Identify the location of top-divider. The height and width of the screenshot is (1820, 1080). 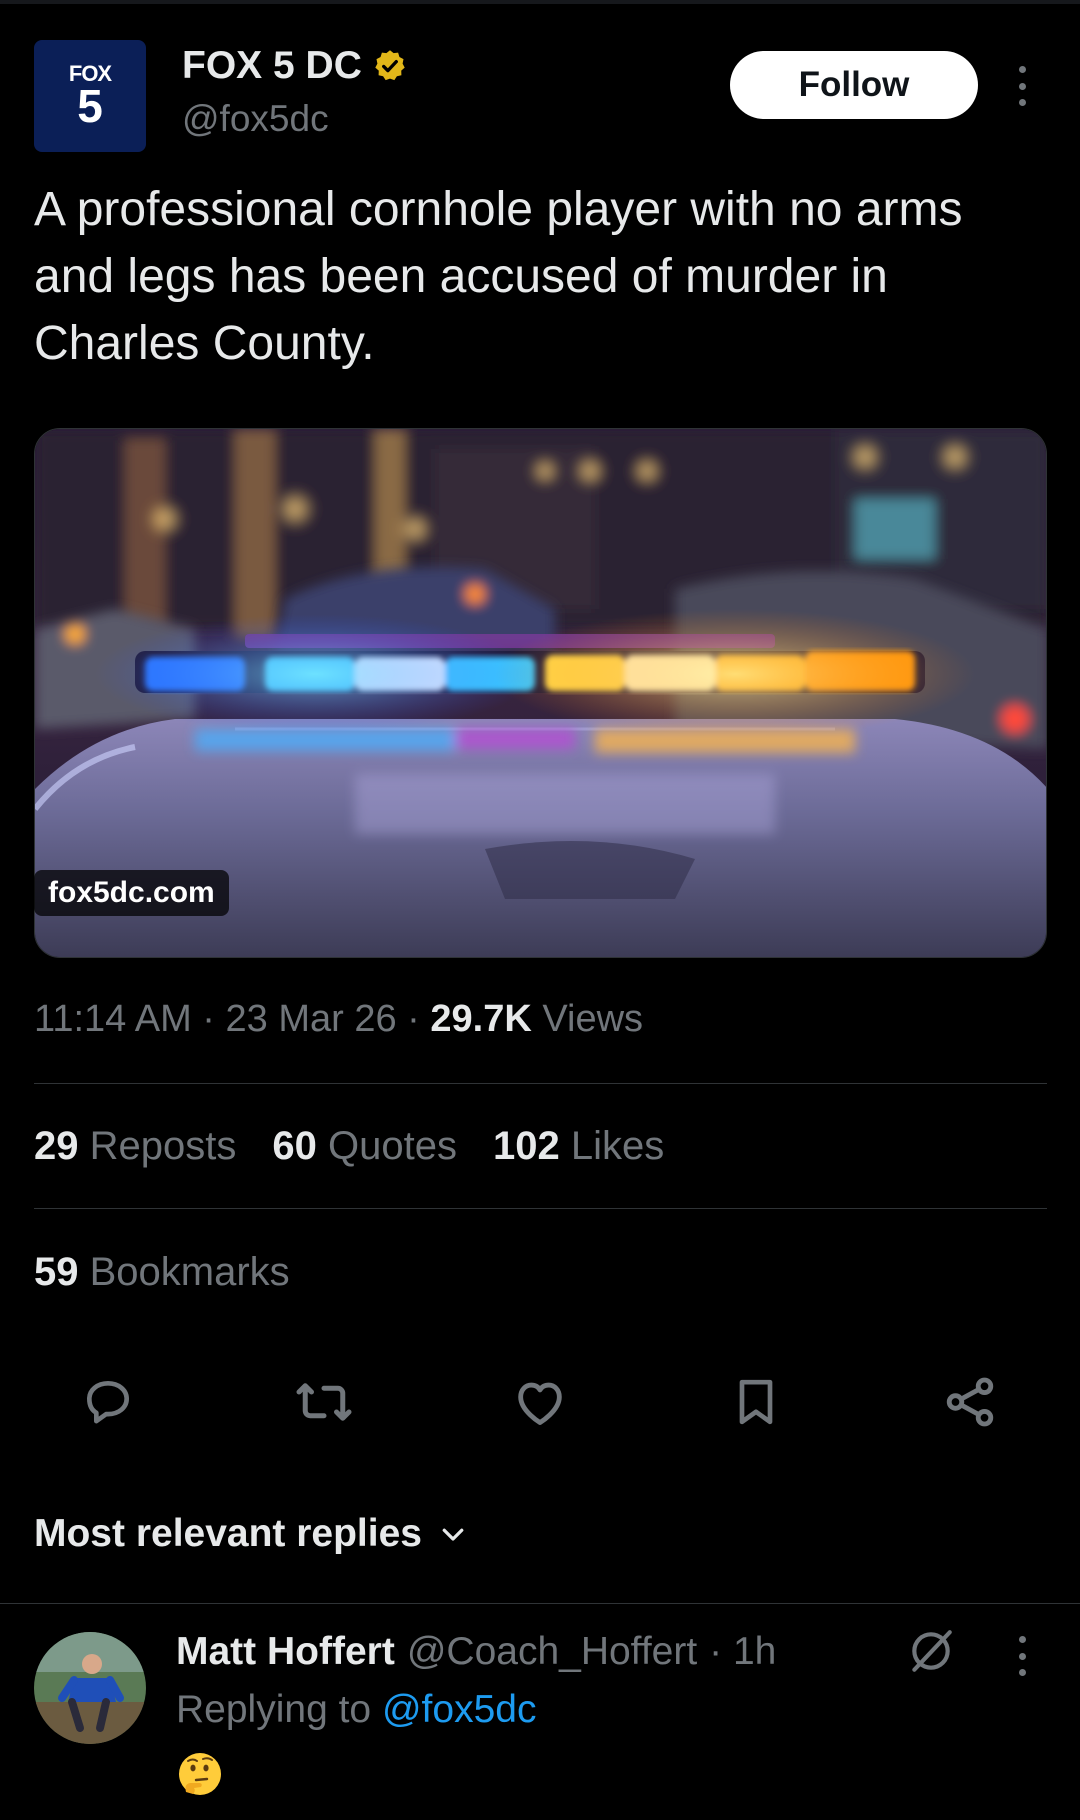
(540, 2).